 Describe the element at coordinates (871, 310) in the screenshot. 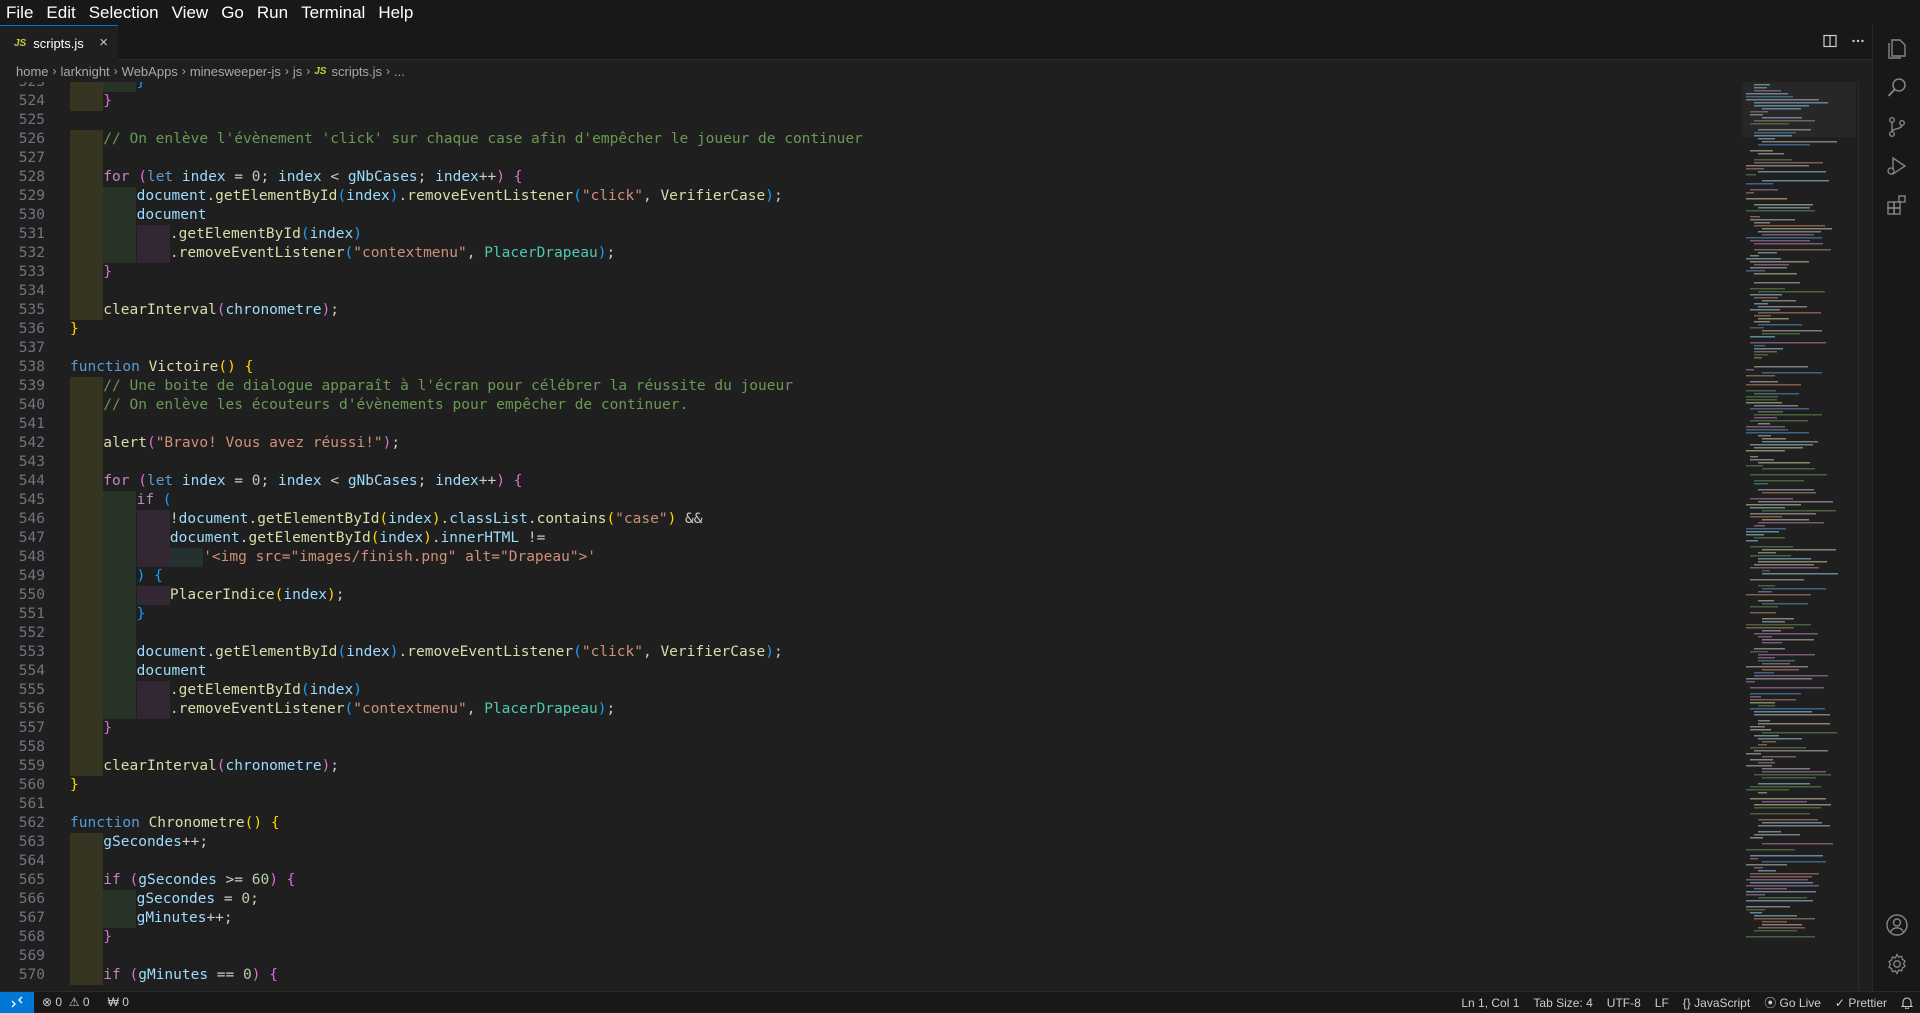

I see `code-line: 535 clearInterval(chronometre);` at that location.